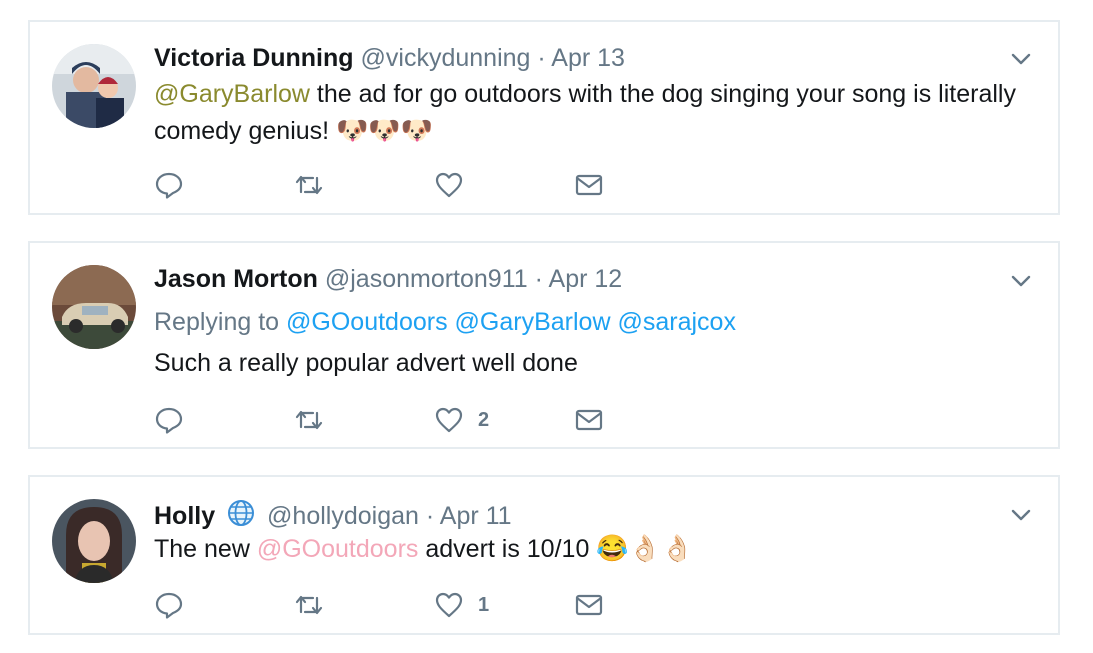  What do you see at coordinates (343, 516) in the screenshot?
I see `user-handle: @hollydoigan` at bounding box center [343, 516].